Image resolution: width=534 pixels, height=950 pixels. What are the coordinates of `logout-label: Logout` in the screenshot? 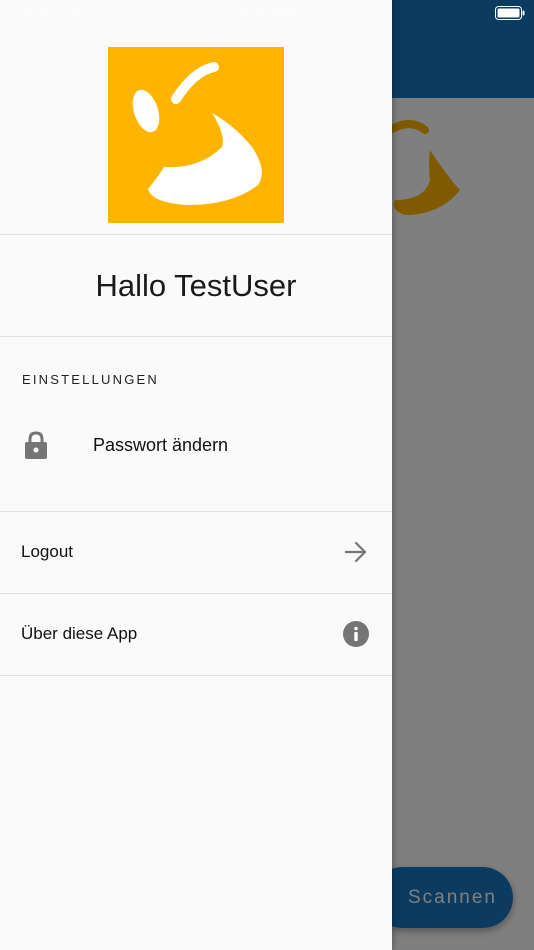 It's located at (47, 551).